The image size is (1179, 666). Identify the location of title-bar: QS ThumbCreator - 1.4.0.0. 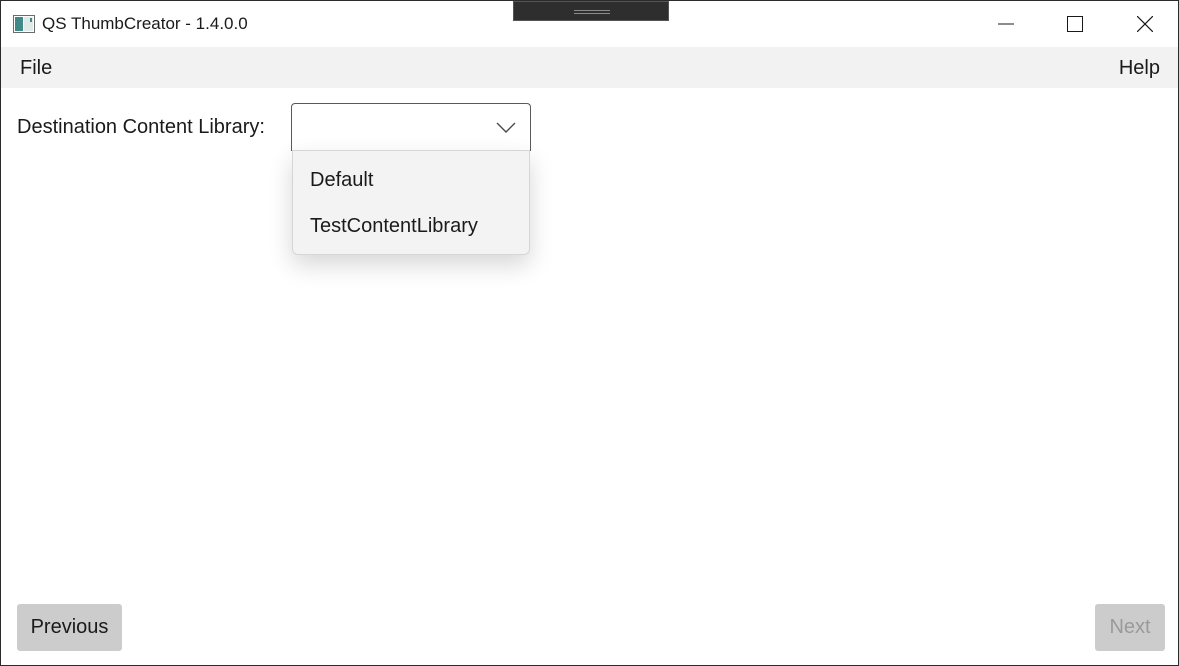
(589, 24).